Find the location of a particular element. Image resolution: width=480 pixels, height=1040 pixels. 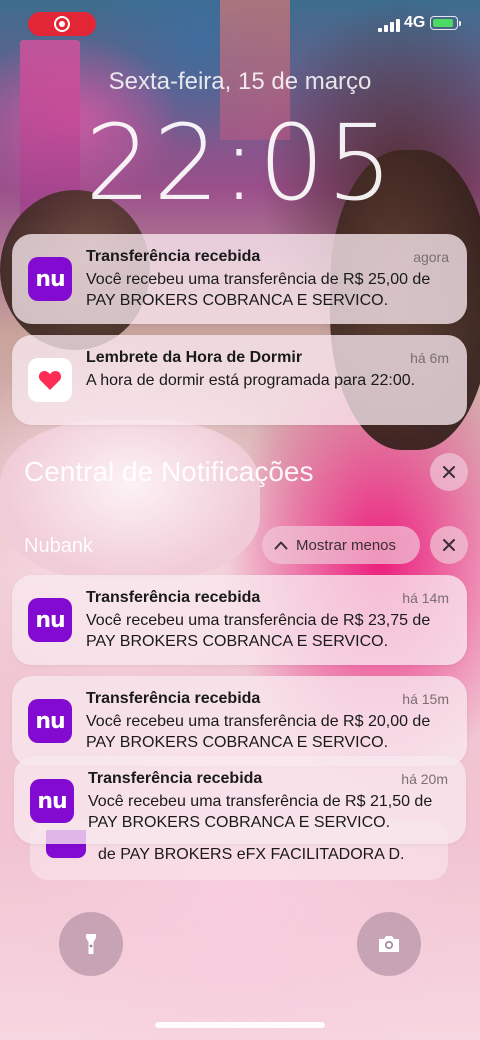

show-less-button: Mostrar menos is located at coordinates (341, 545).